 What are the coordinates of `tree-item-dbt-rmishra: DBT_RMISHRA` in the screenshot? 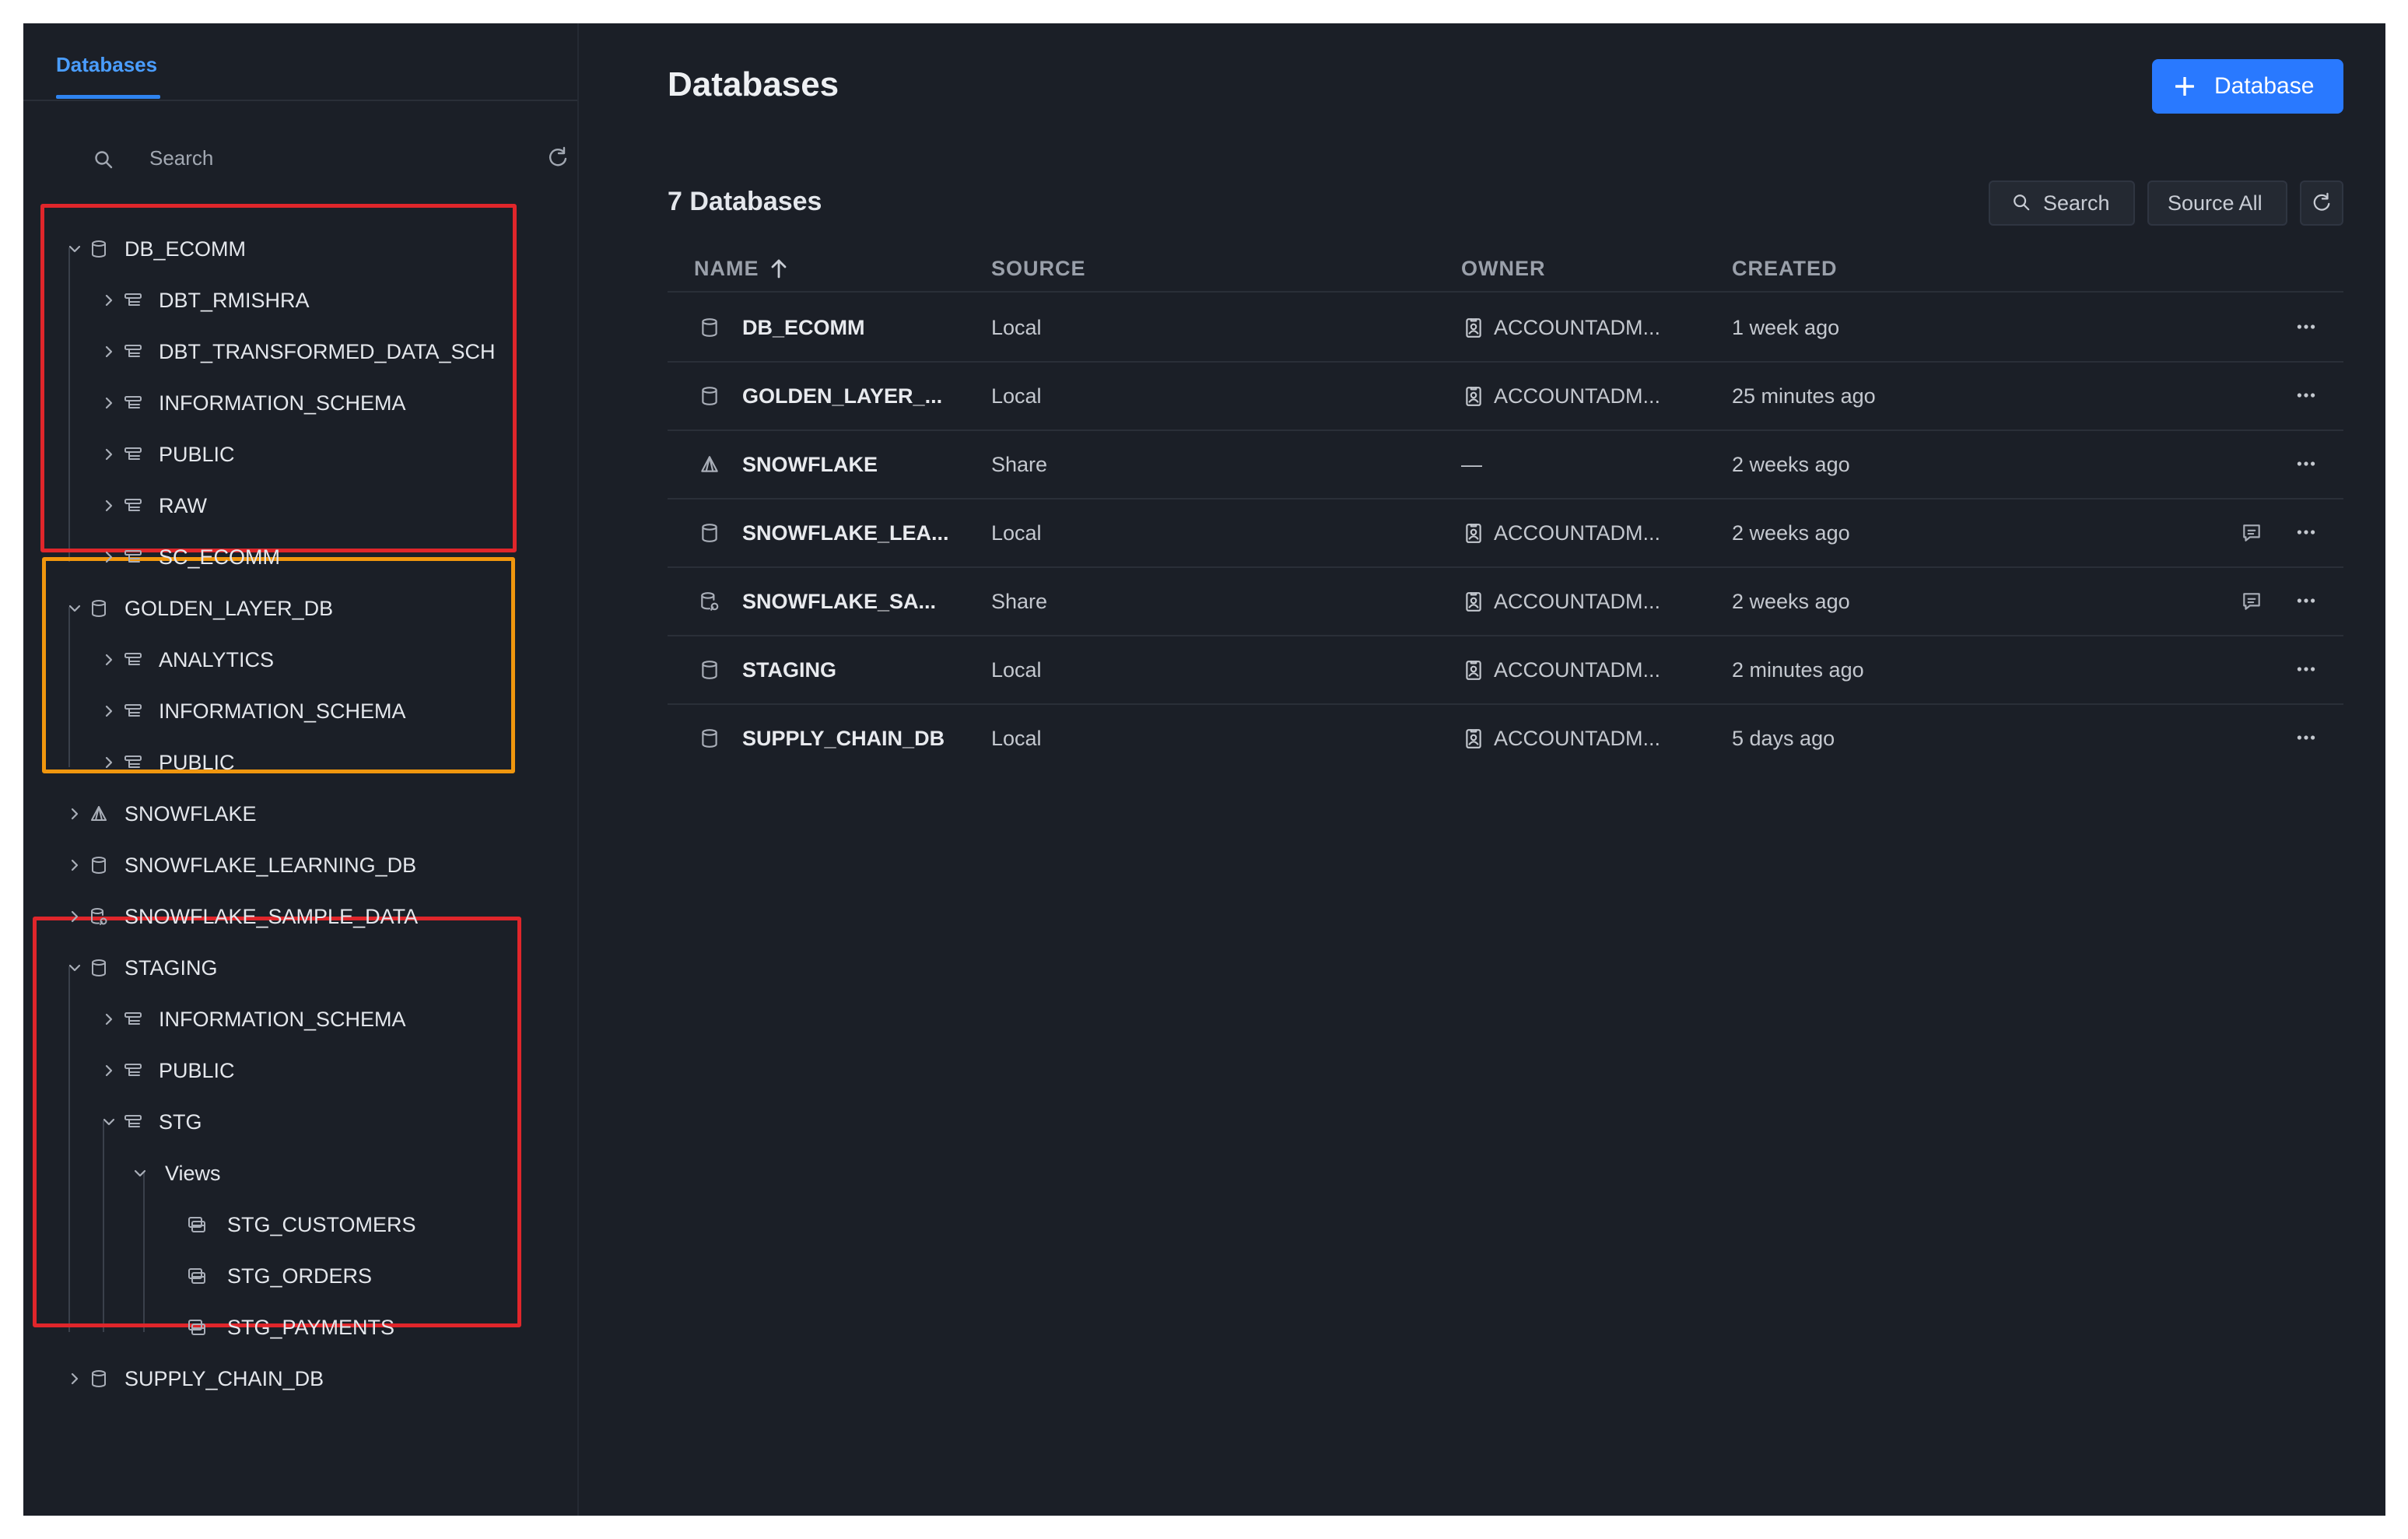 It's located at (295, 300).